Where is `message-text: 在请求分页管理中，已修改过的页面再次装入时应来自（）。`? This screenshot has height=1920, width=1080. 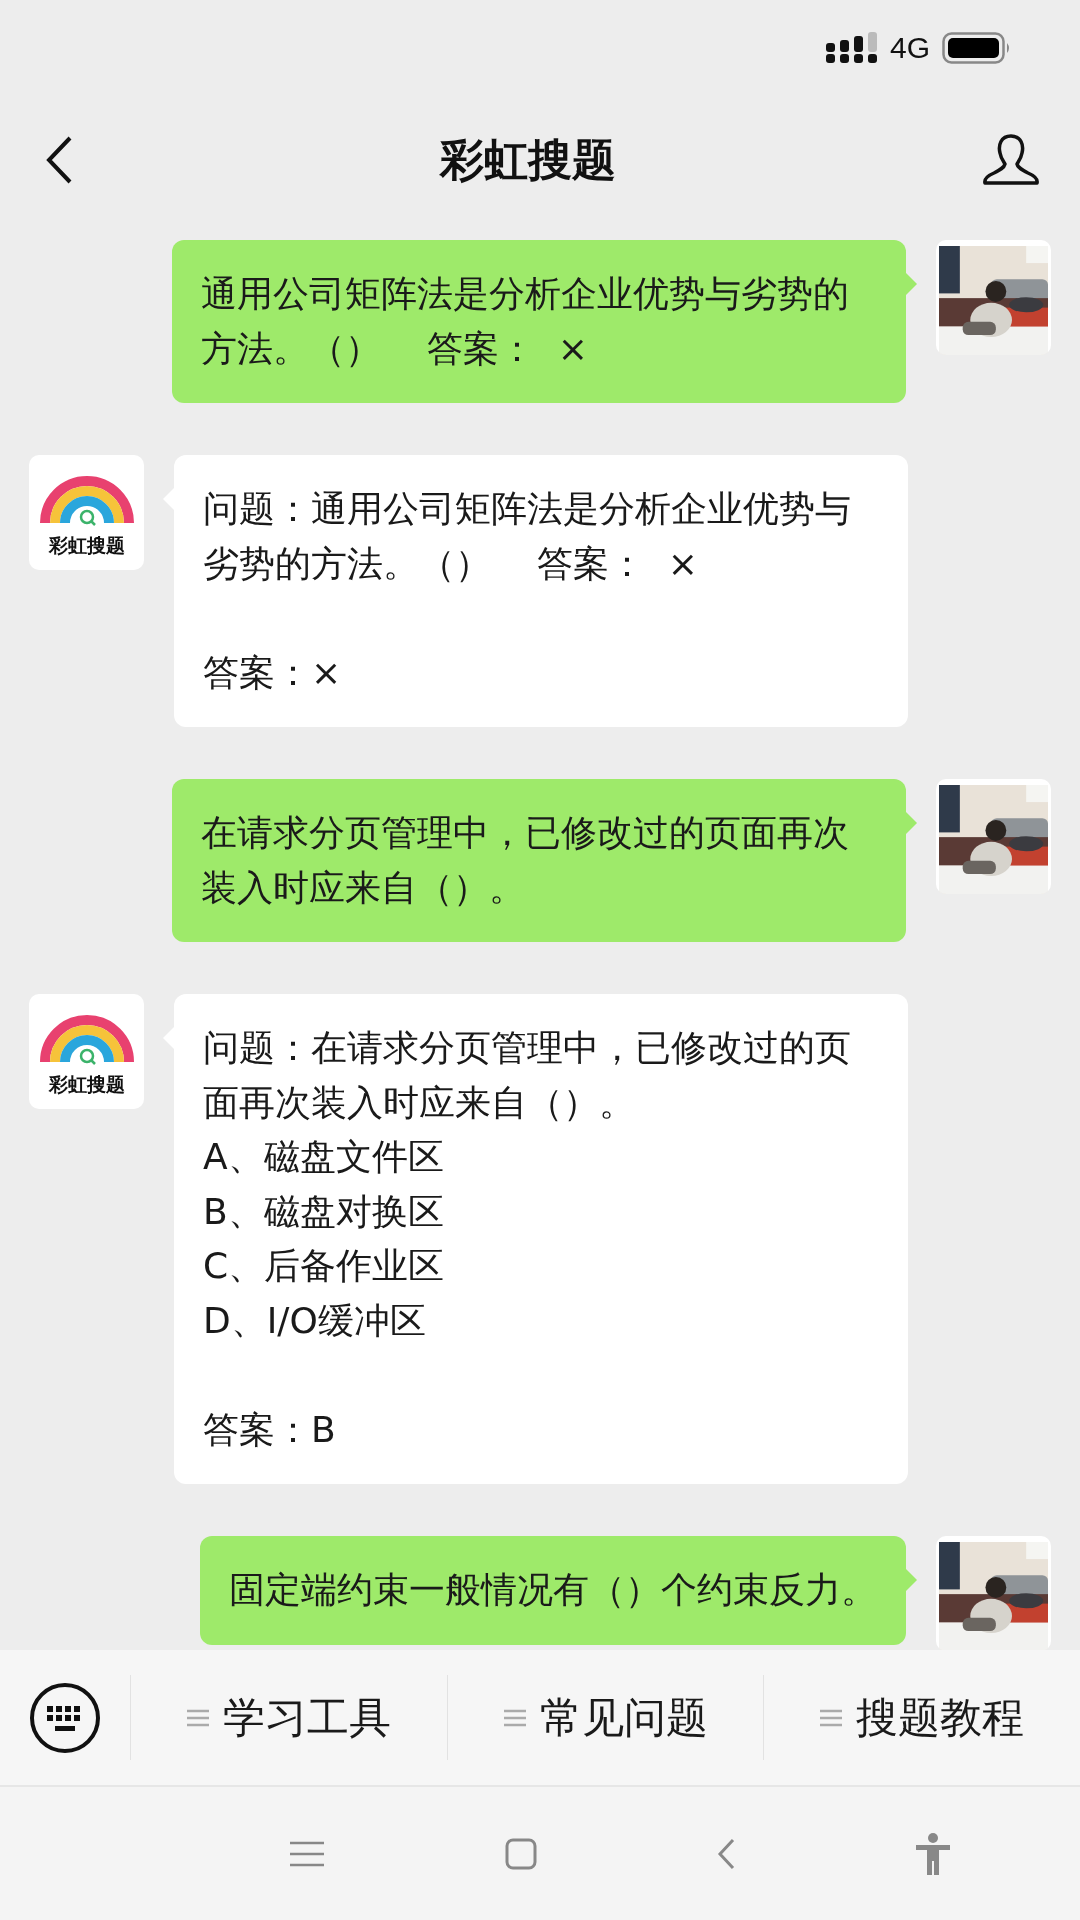 message-text: 在请求分页管理中，已修改过的页面再次装入时应来自（）。 is located at coordinates (525, 860).